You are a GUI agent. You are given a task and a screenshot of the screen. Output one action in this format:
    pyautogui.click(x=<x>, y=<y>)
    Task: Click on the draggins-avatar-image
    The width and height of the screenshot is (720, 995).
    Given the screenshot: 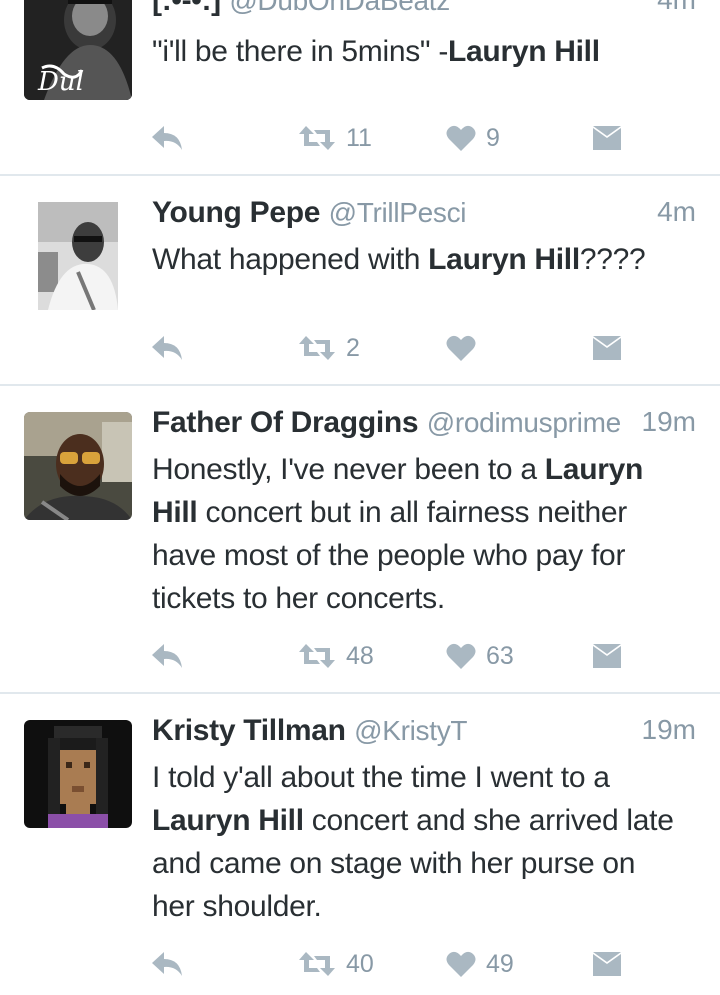 What is the action you would take?
    pyautogui.click(x=78, y=466)
    